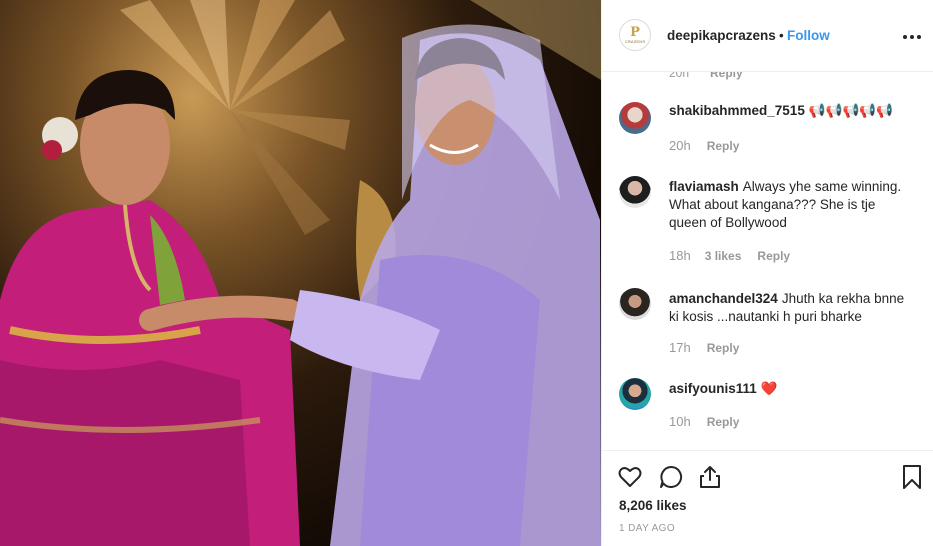  What do you see at coordinates (635, 32) in the screenshot?
I see `avatar-monogram: P` at bounding box center [635, 32].